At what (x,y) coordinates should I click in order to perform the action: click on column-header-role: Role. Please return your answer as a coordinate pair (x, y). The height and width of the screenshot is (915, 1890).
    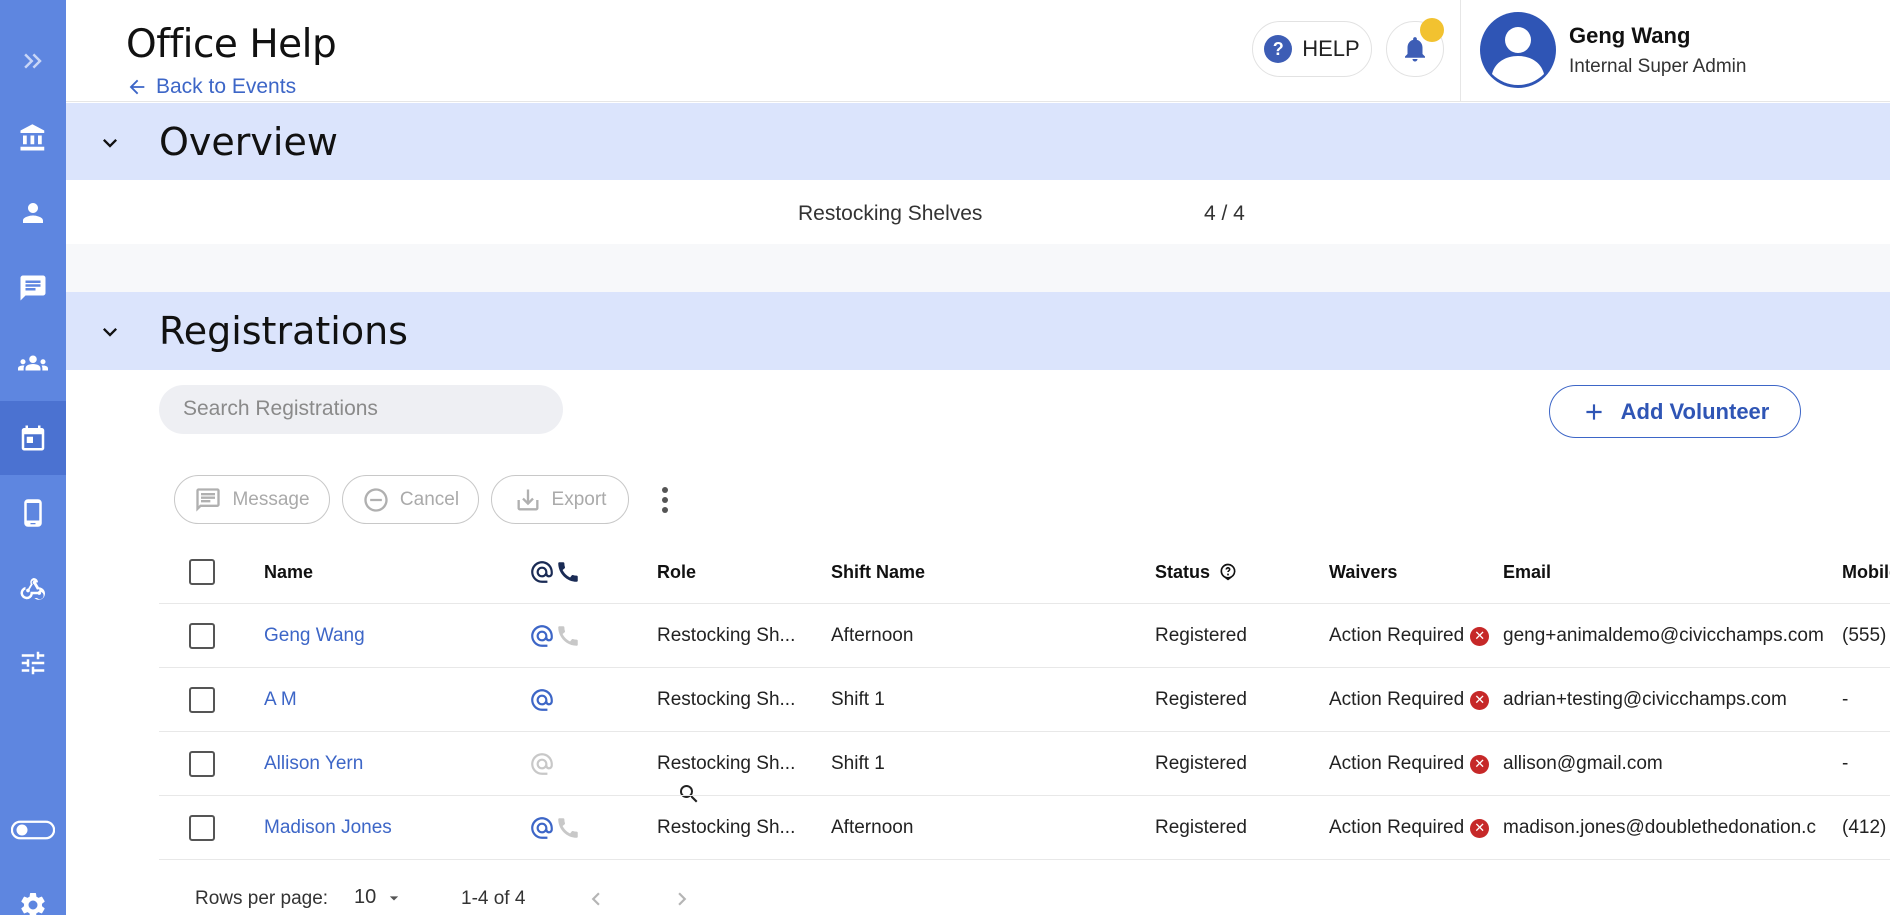
    Looking at the image, I should click on (676, 572).